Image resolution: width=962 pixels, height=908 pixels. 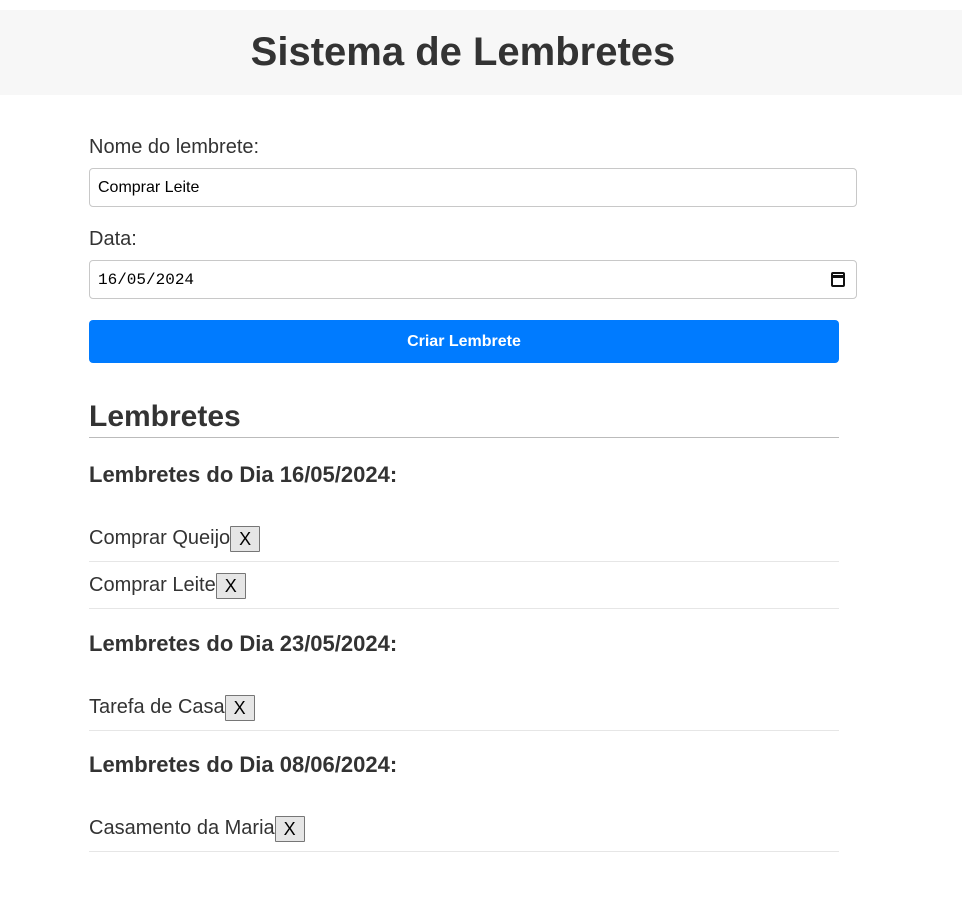 I want to click on create-reminder-button: Criar Lembrete, so click(x=464, y=341).